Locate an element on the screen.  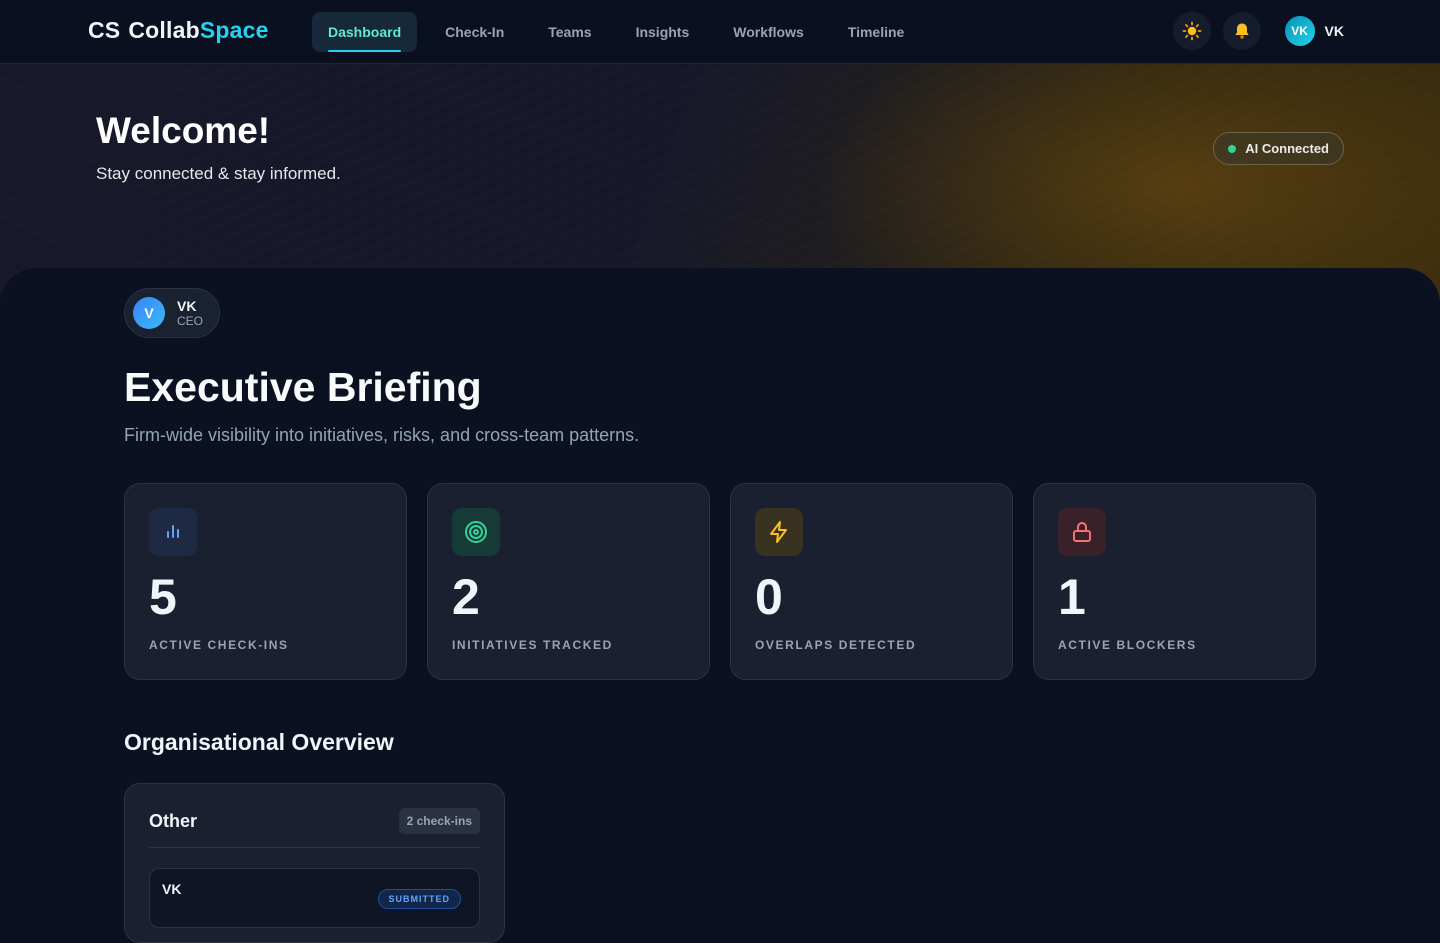
stat-value: 1 is located at coordinates (1072, 597).